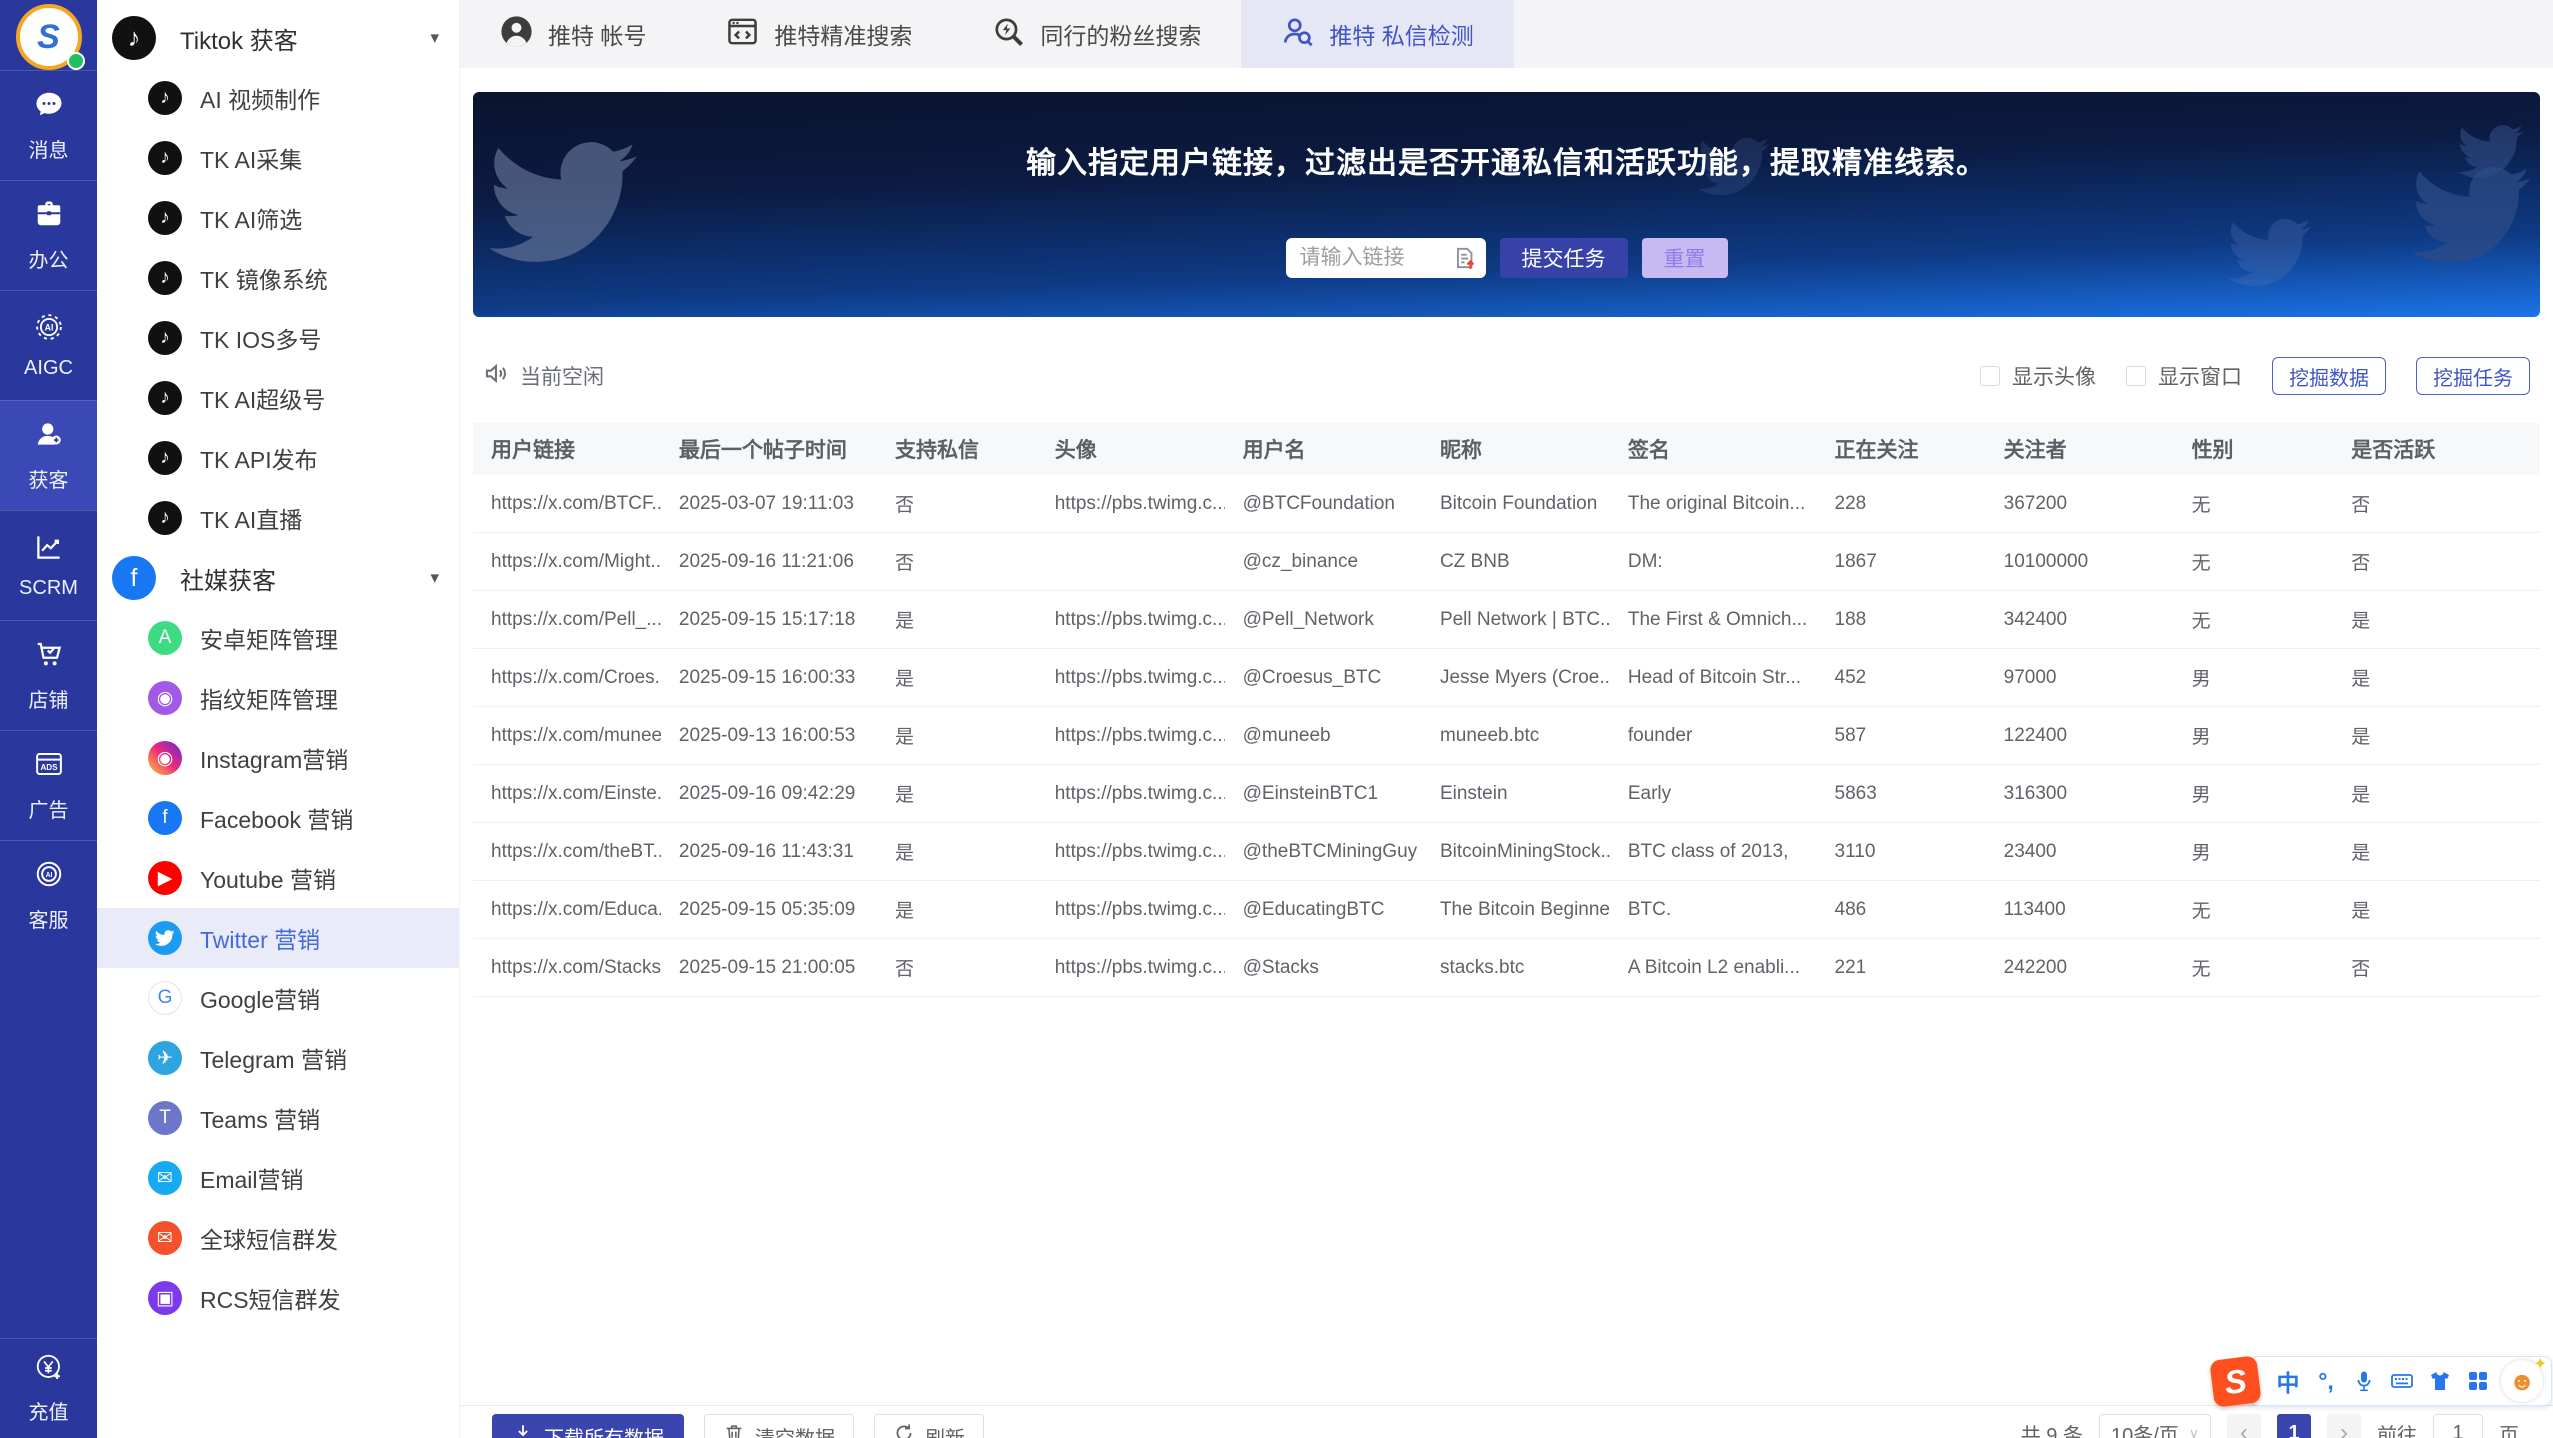  I want to click on menu-item-label: RCS短信群发, so click(270, 1300).